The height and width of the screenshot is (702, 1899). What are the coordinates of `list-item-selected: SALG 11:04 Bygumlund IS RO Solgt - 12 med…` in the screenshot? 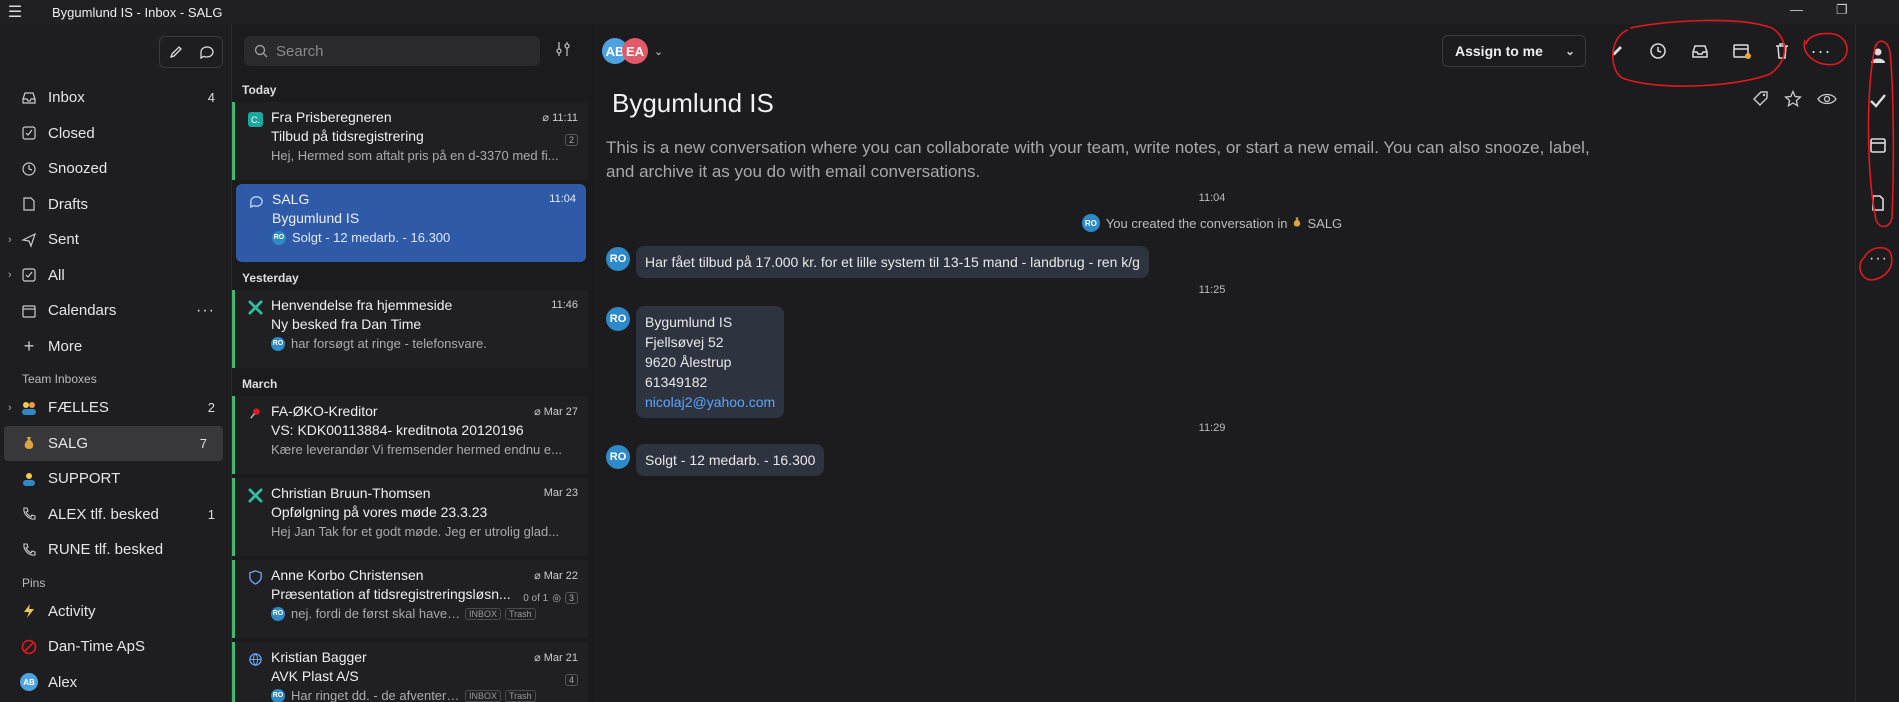 It's located at (411, 223).